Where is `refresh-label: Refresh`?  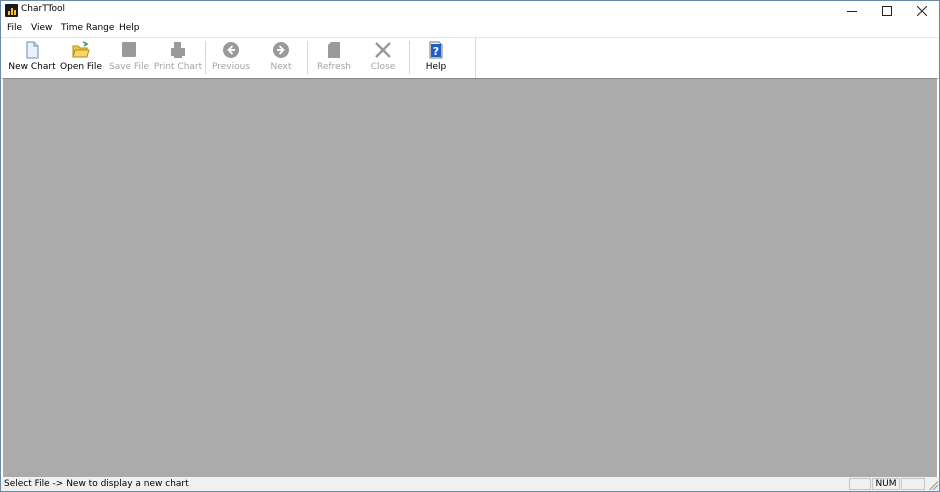
refresh-label: Refresh is located at coordinates (334, 67).